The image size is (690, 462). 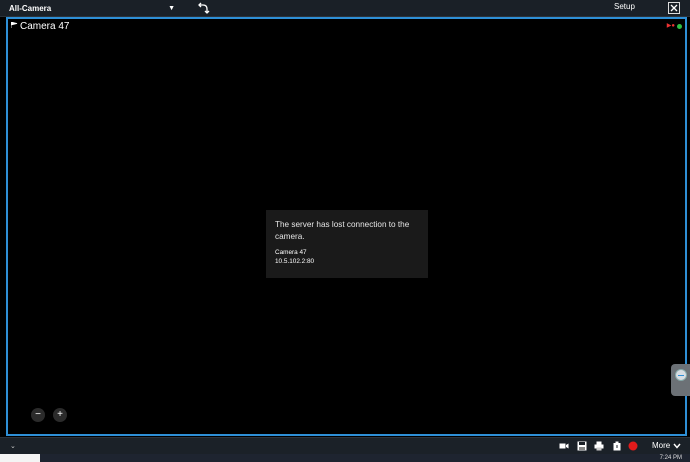 What do you see at coordinates (203, 8) in the screenshot?
I see `undo-icon` at bounding box center [203, 8].